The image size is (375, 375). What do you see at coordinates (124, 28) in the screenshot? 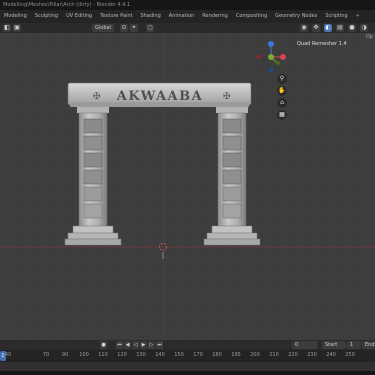
I see `pivot-icon: ⊙` at bounding box center [124, 28].